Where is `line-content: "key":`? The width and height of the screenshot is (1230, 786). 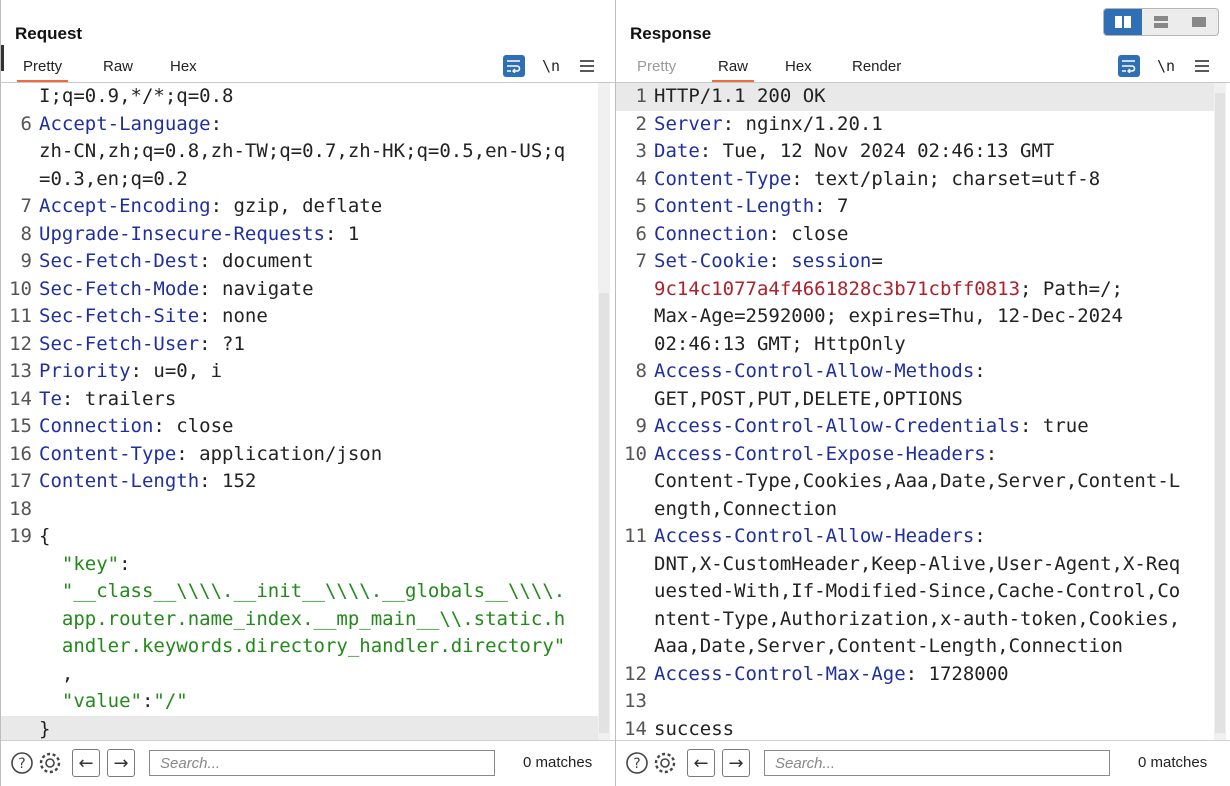 line-content: "key": is located at coordinates (85, 565).